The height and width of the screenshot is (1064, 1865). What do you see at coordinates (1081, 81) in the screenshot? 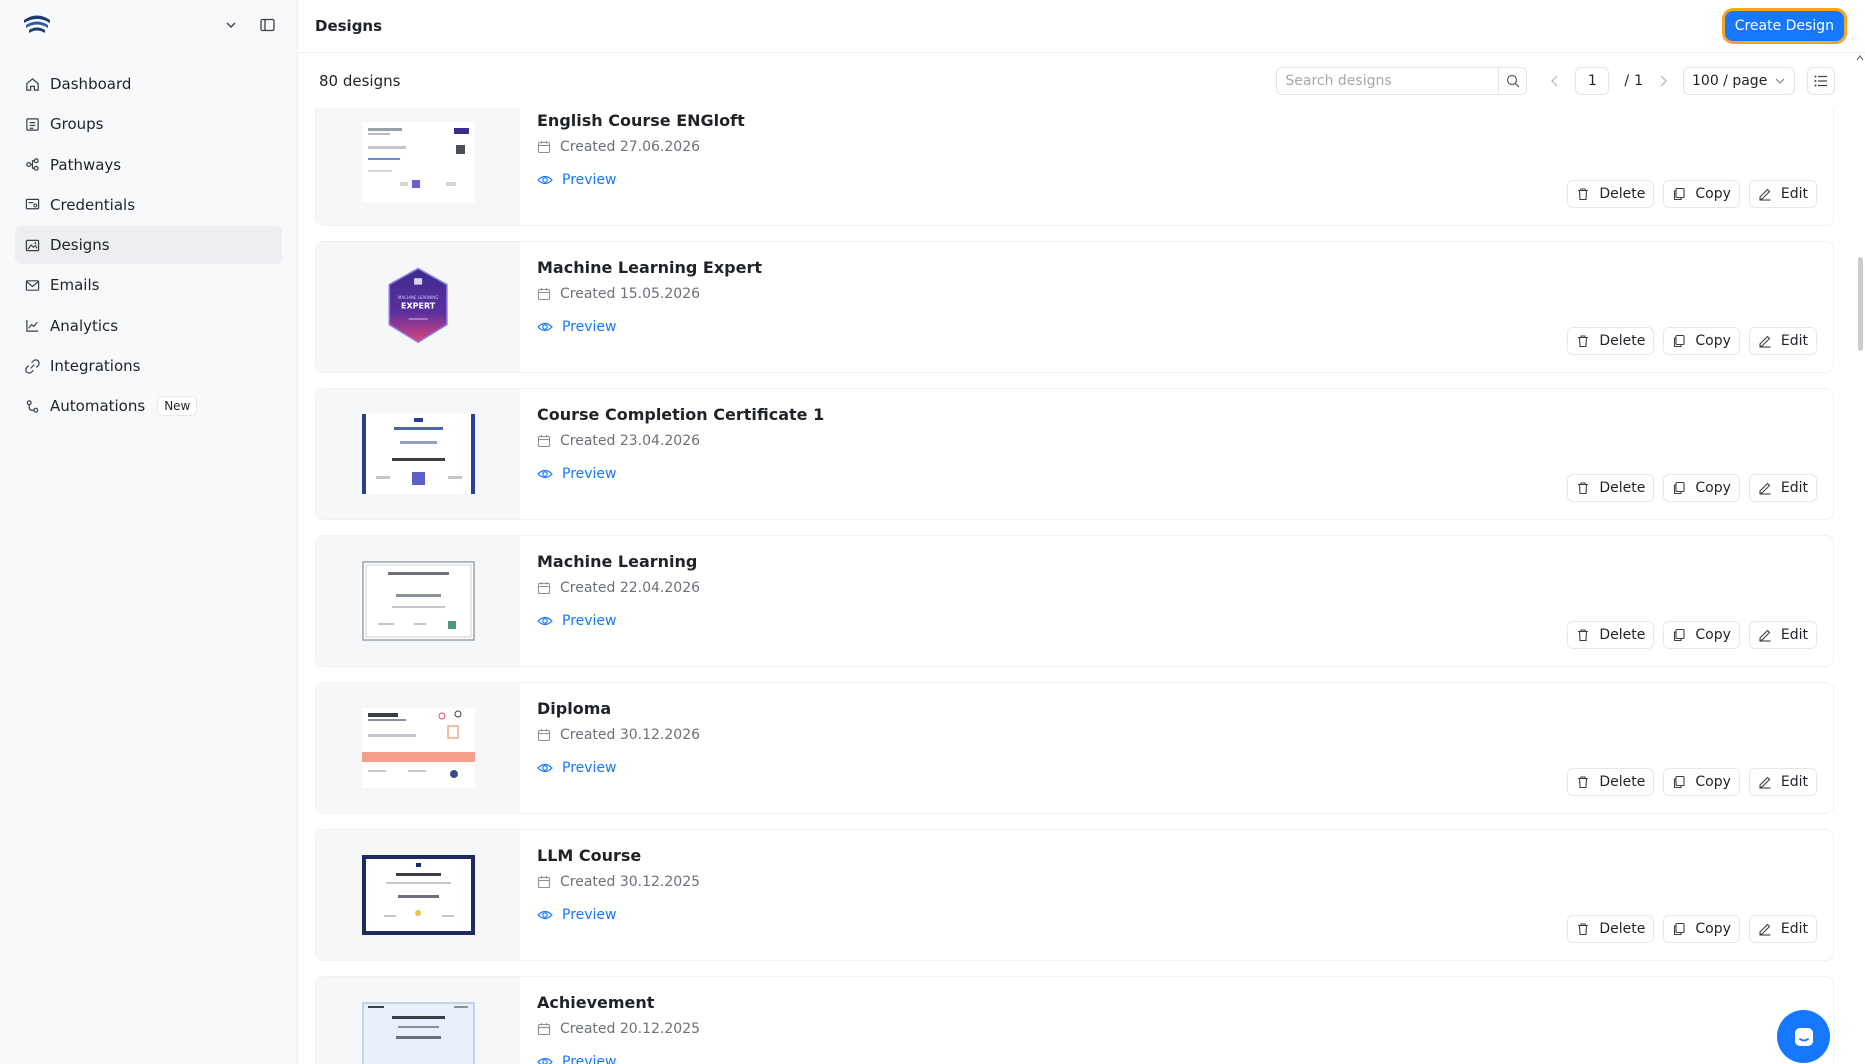
I see `list-toolbar: 80 designs / 1 100 / page` at bounding box center [1081, 81].